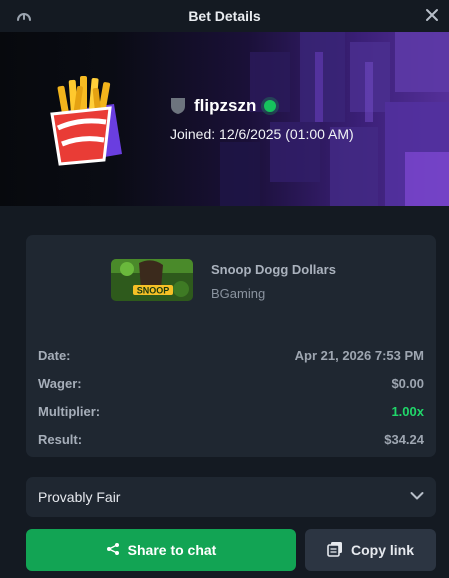  Describe the element at coordinates (113, 550) in the screenshot. I see `share-icon` at that location.